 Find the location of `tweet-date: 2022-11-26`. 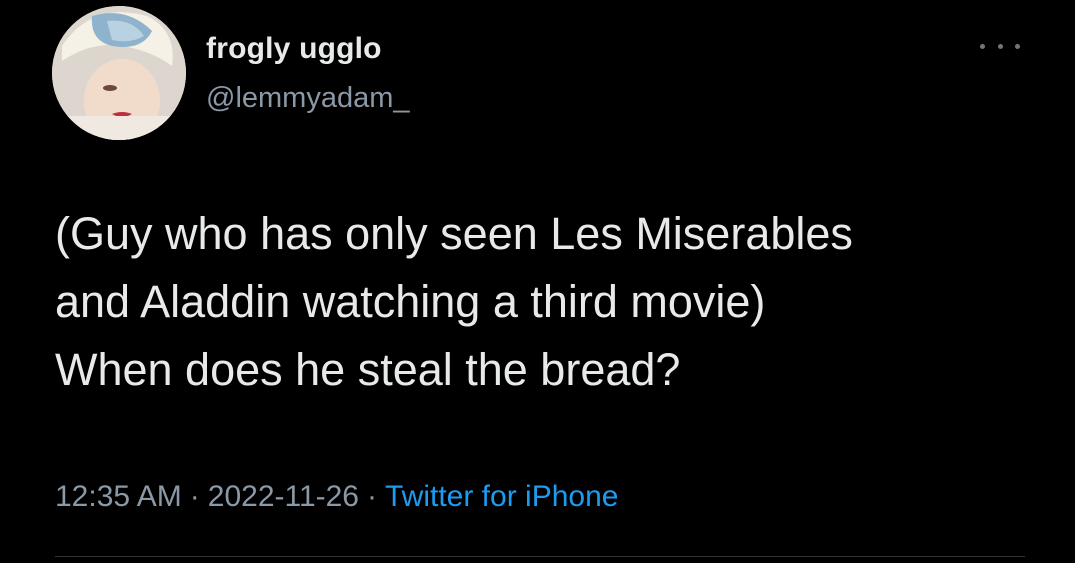

tweet-date: 2022-11-26 is located at coordinates (283, 496).